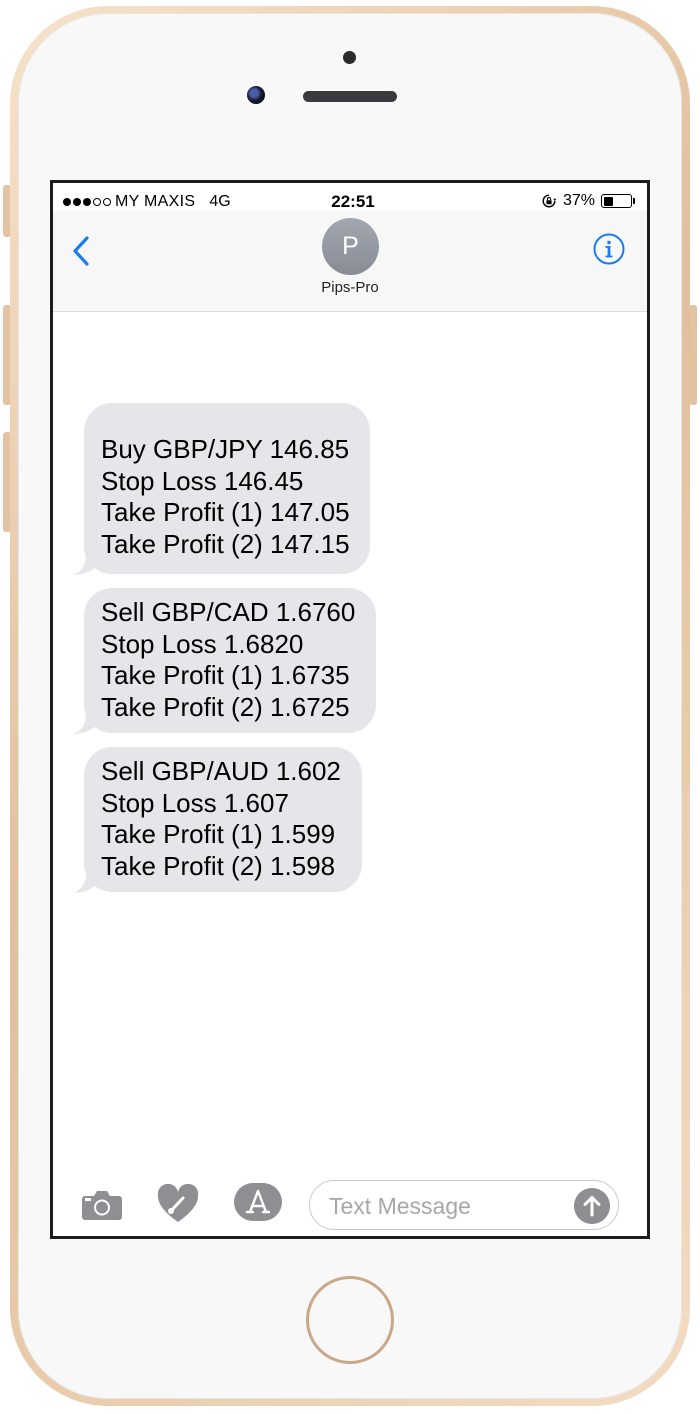 Image resolution: width=700 pixels, height=1414 pixels. Describe the element at coordinates (578, 200) in the screenshot. I see `battery-percent: 37%` at that location.